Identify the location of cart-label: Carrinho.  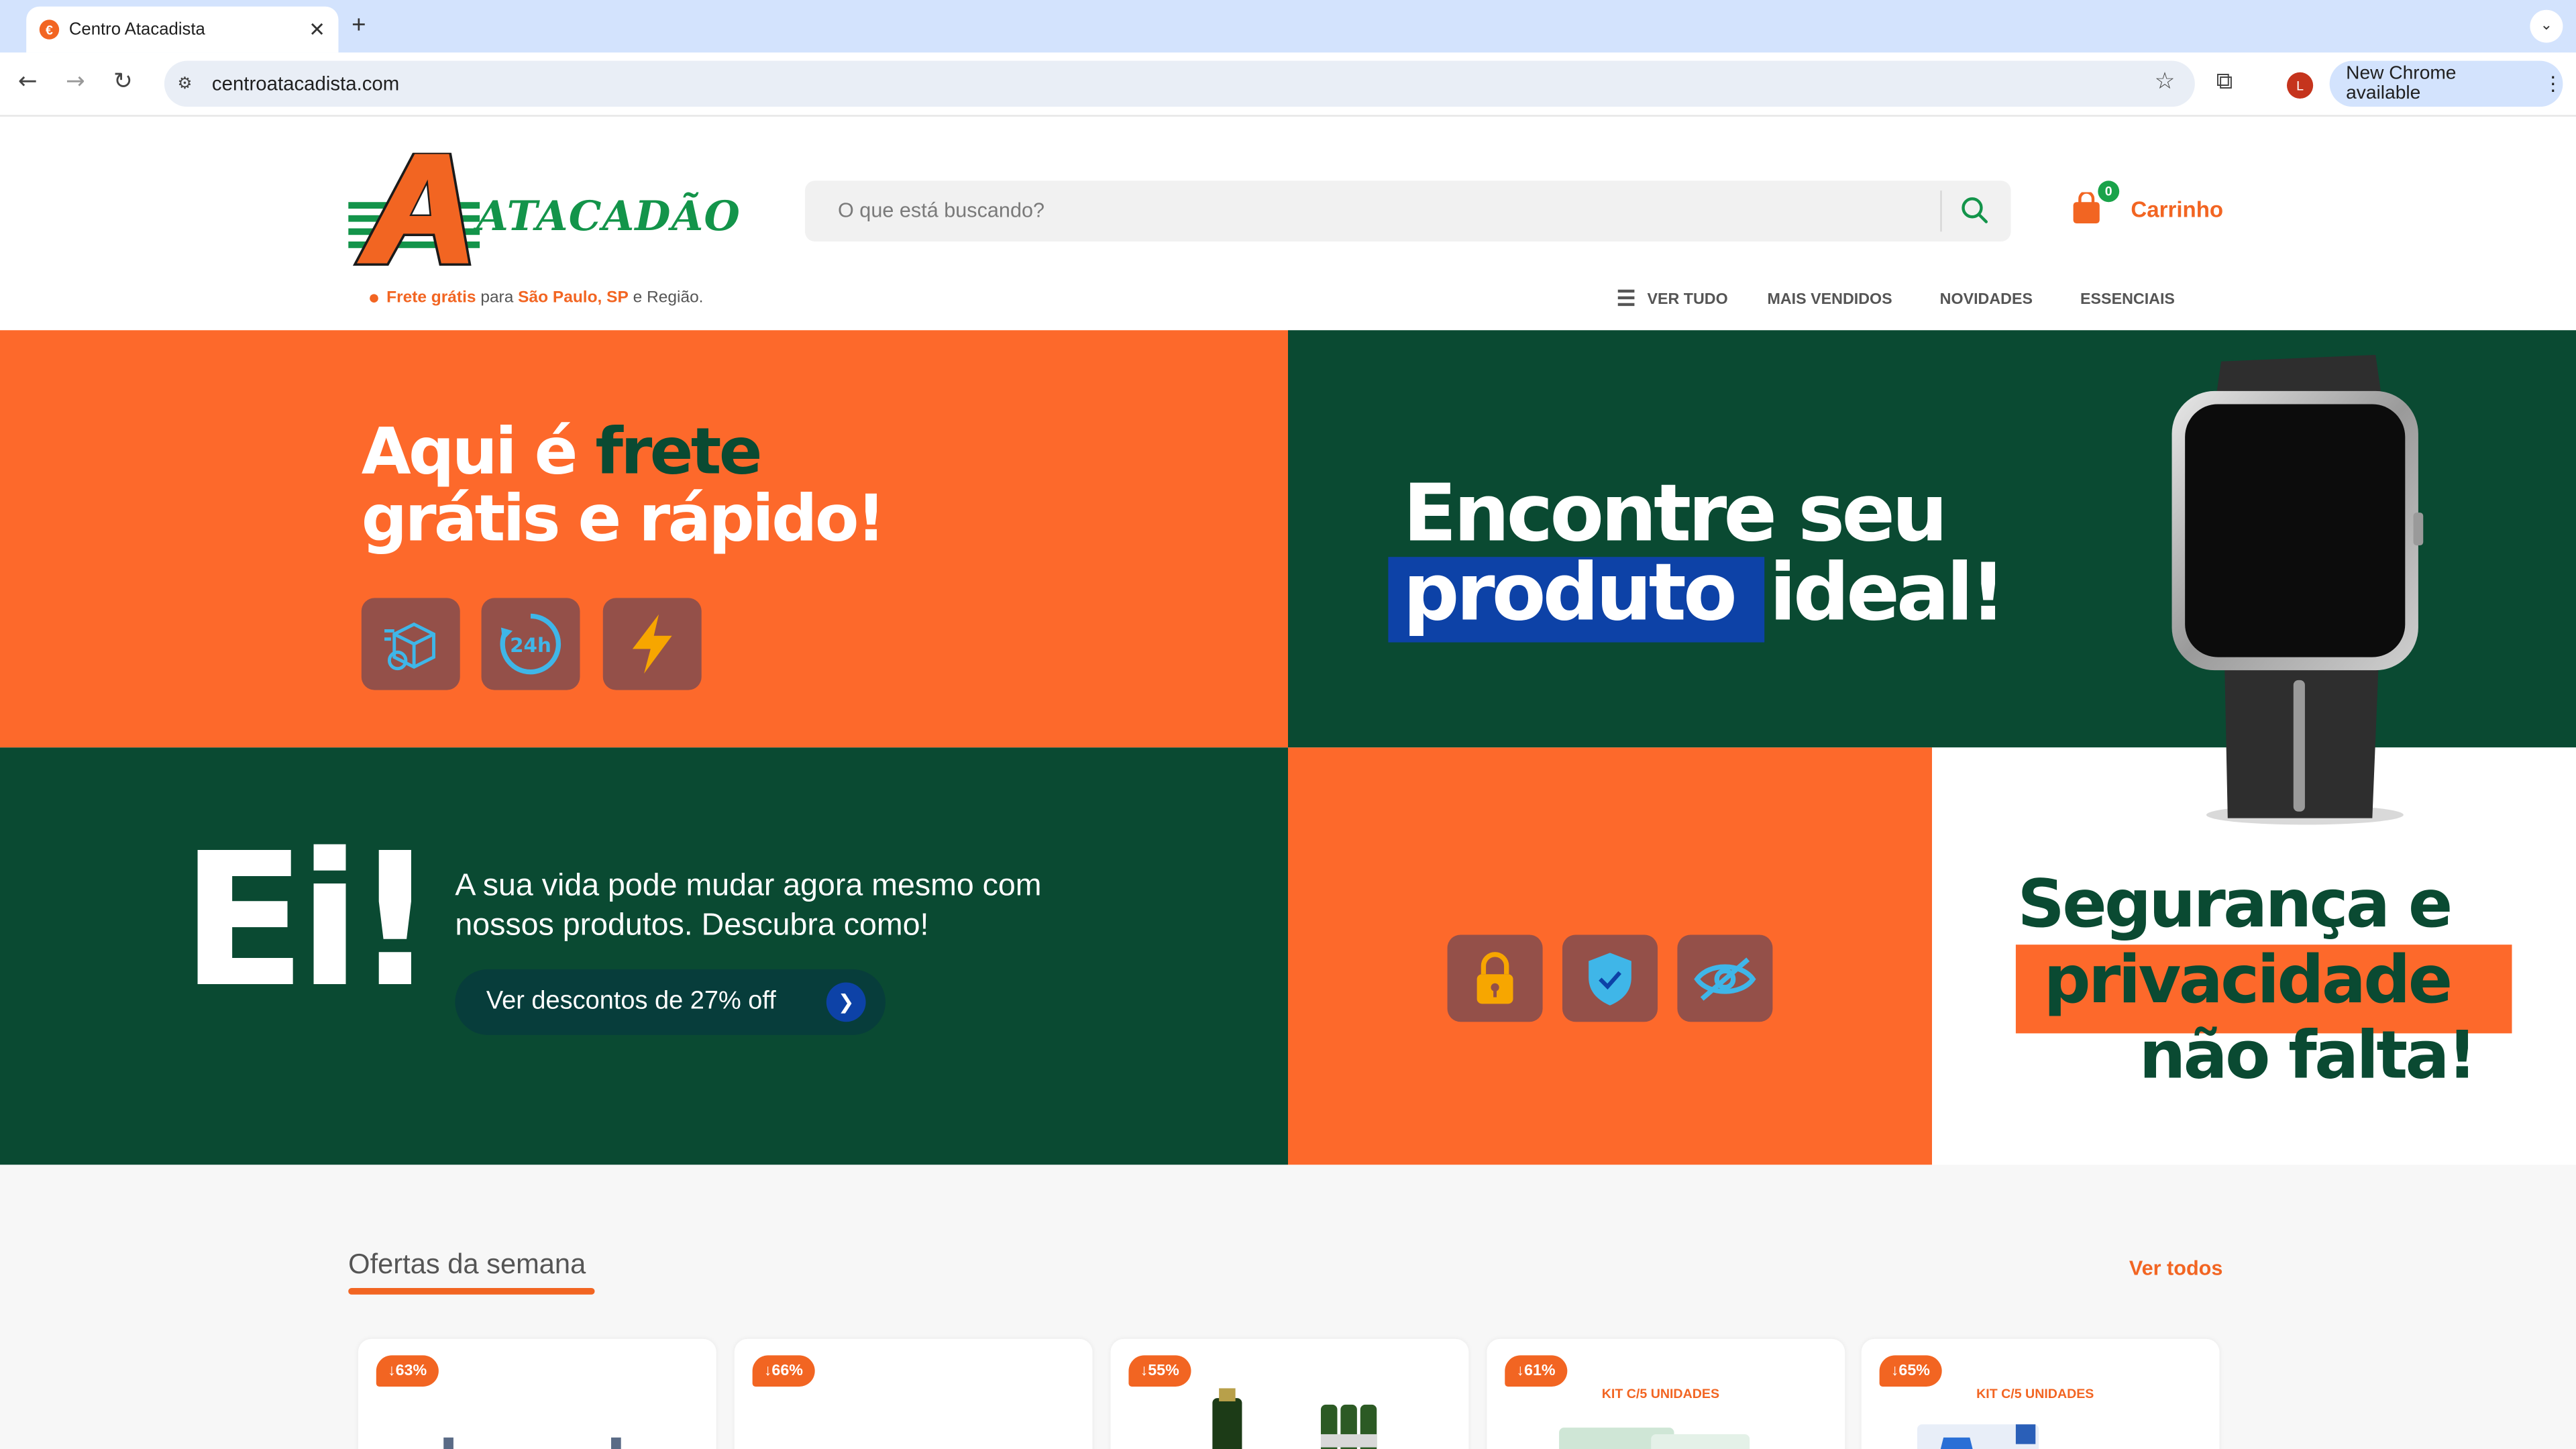
(2177, 208).